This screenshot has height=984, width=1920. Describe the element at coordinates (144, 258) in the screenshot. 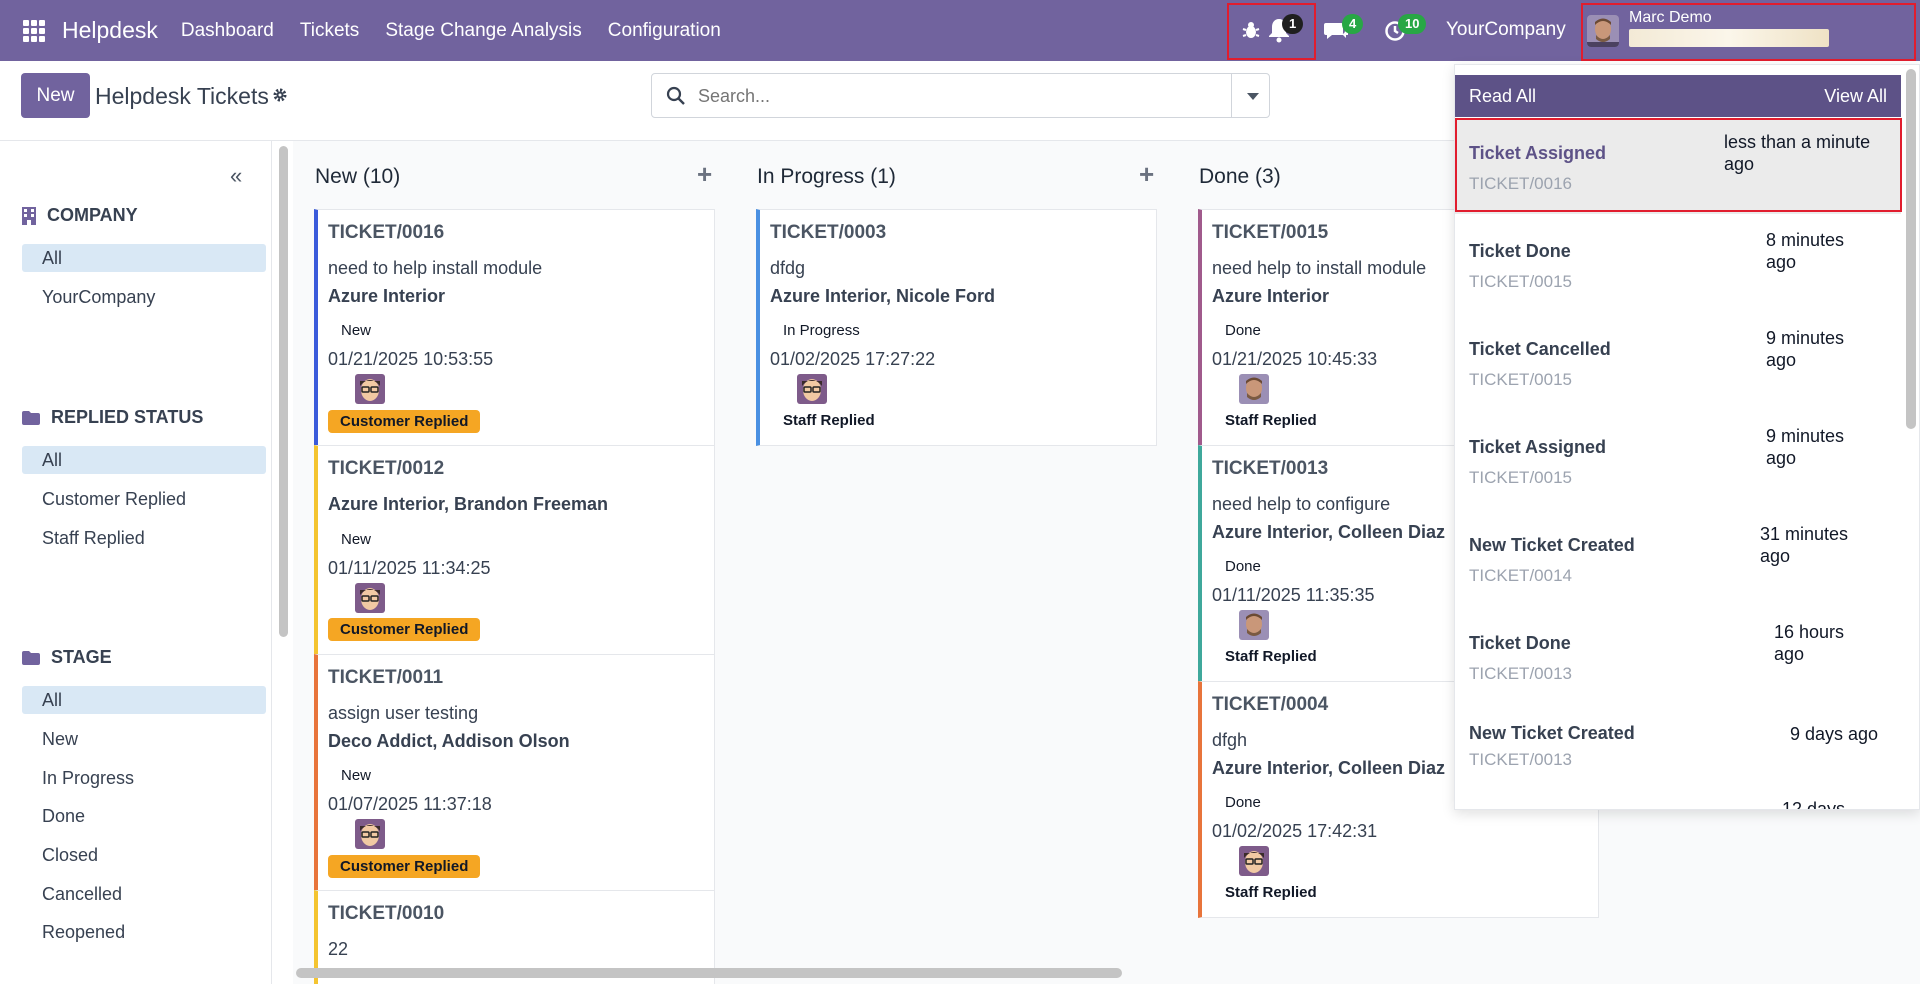

I see `facet-company-all: All` at that location.